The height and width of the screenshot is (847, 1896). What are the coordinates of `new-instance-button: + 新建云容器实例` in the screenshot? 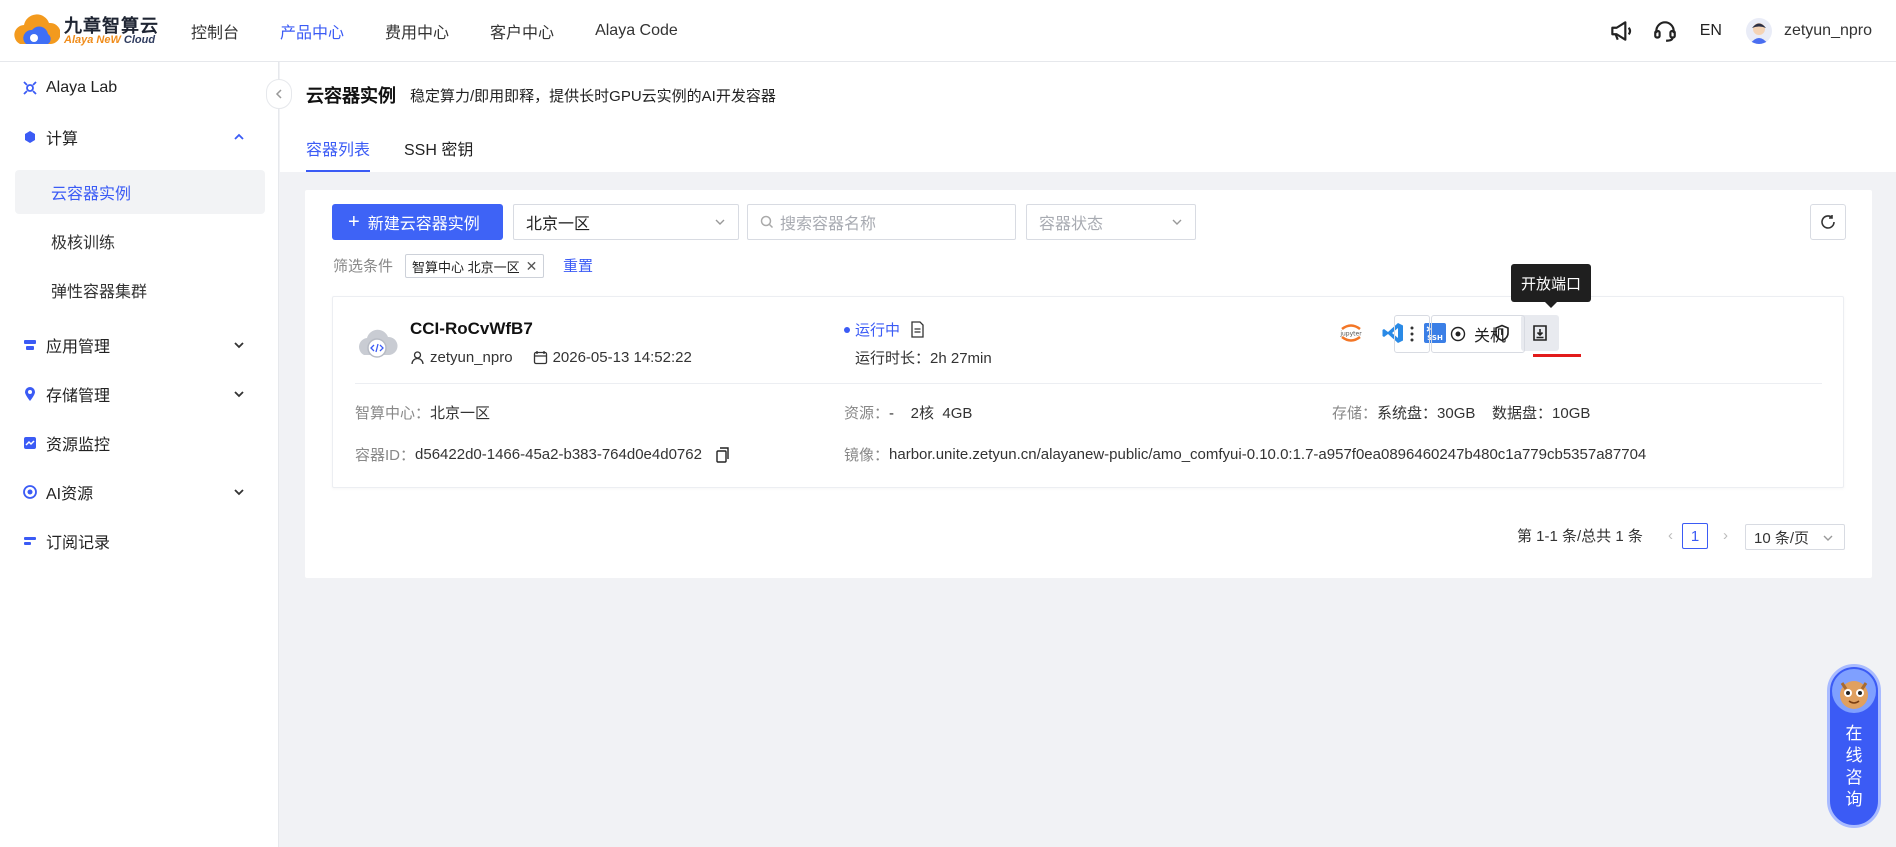 It's located at (417, 222).